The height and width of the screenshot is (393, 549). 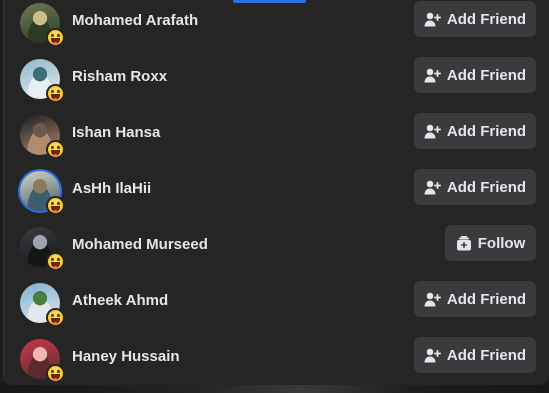 I want to click on list-item: Mohamed Arafath Add Friend, so click(x=276, y=25).